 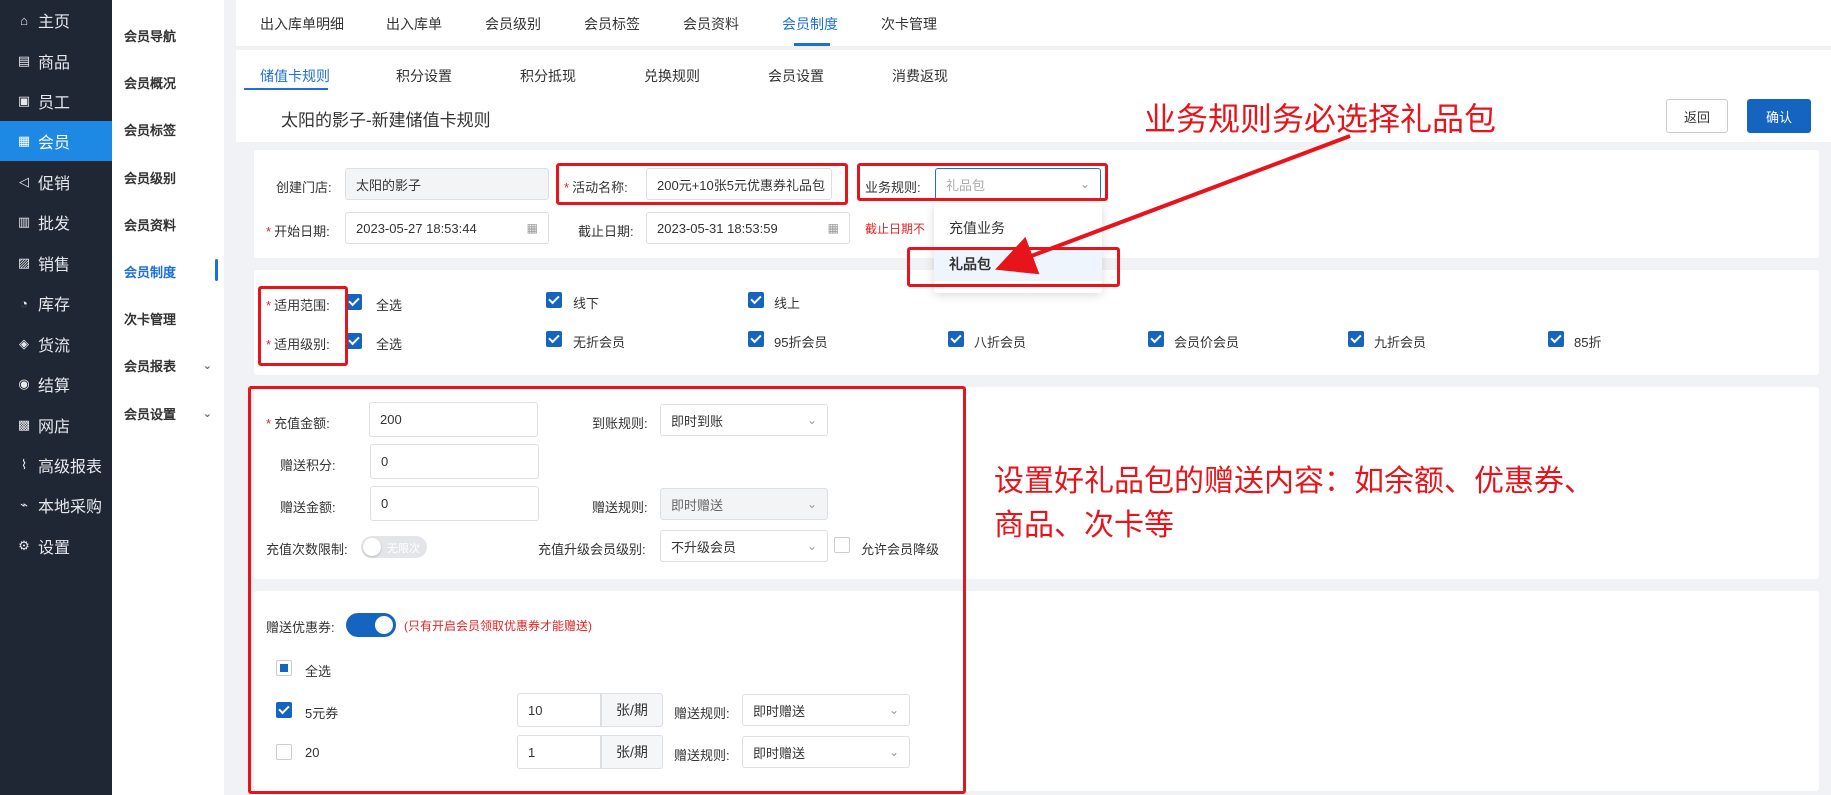 I want to click on subtab-exchange: 兑换规则, so click(x=672, y=76).